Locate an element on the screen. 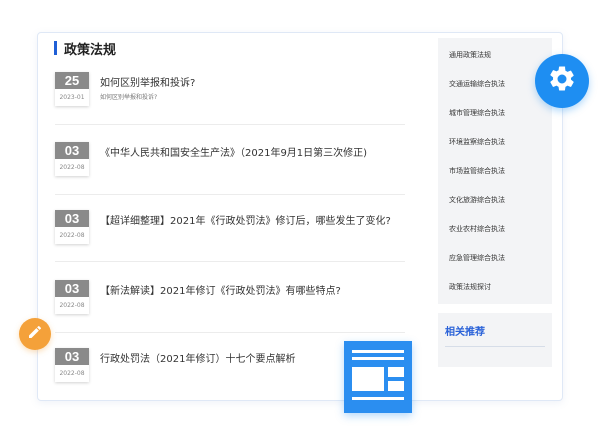 This screenshot has width=605, height=428. page-title: 政策法规 is located at coordinates (90, 50).